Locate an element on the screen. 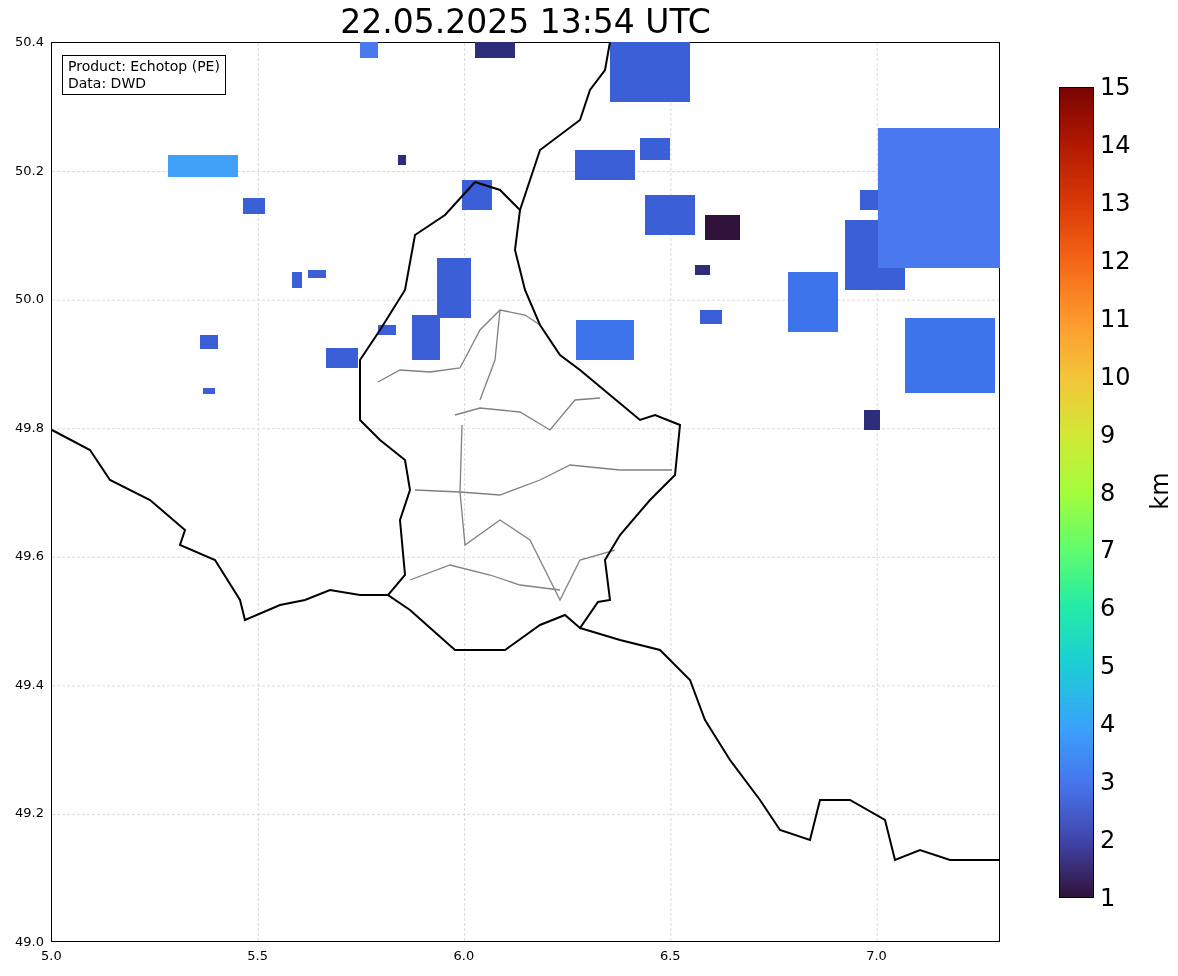 The height and width of the screenshot is (976, 1178). colorbar-tick-label: 6 is located at coordinates (1108, 608).